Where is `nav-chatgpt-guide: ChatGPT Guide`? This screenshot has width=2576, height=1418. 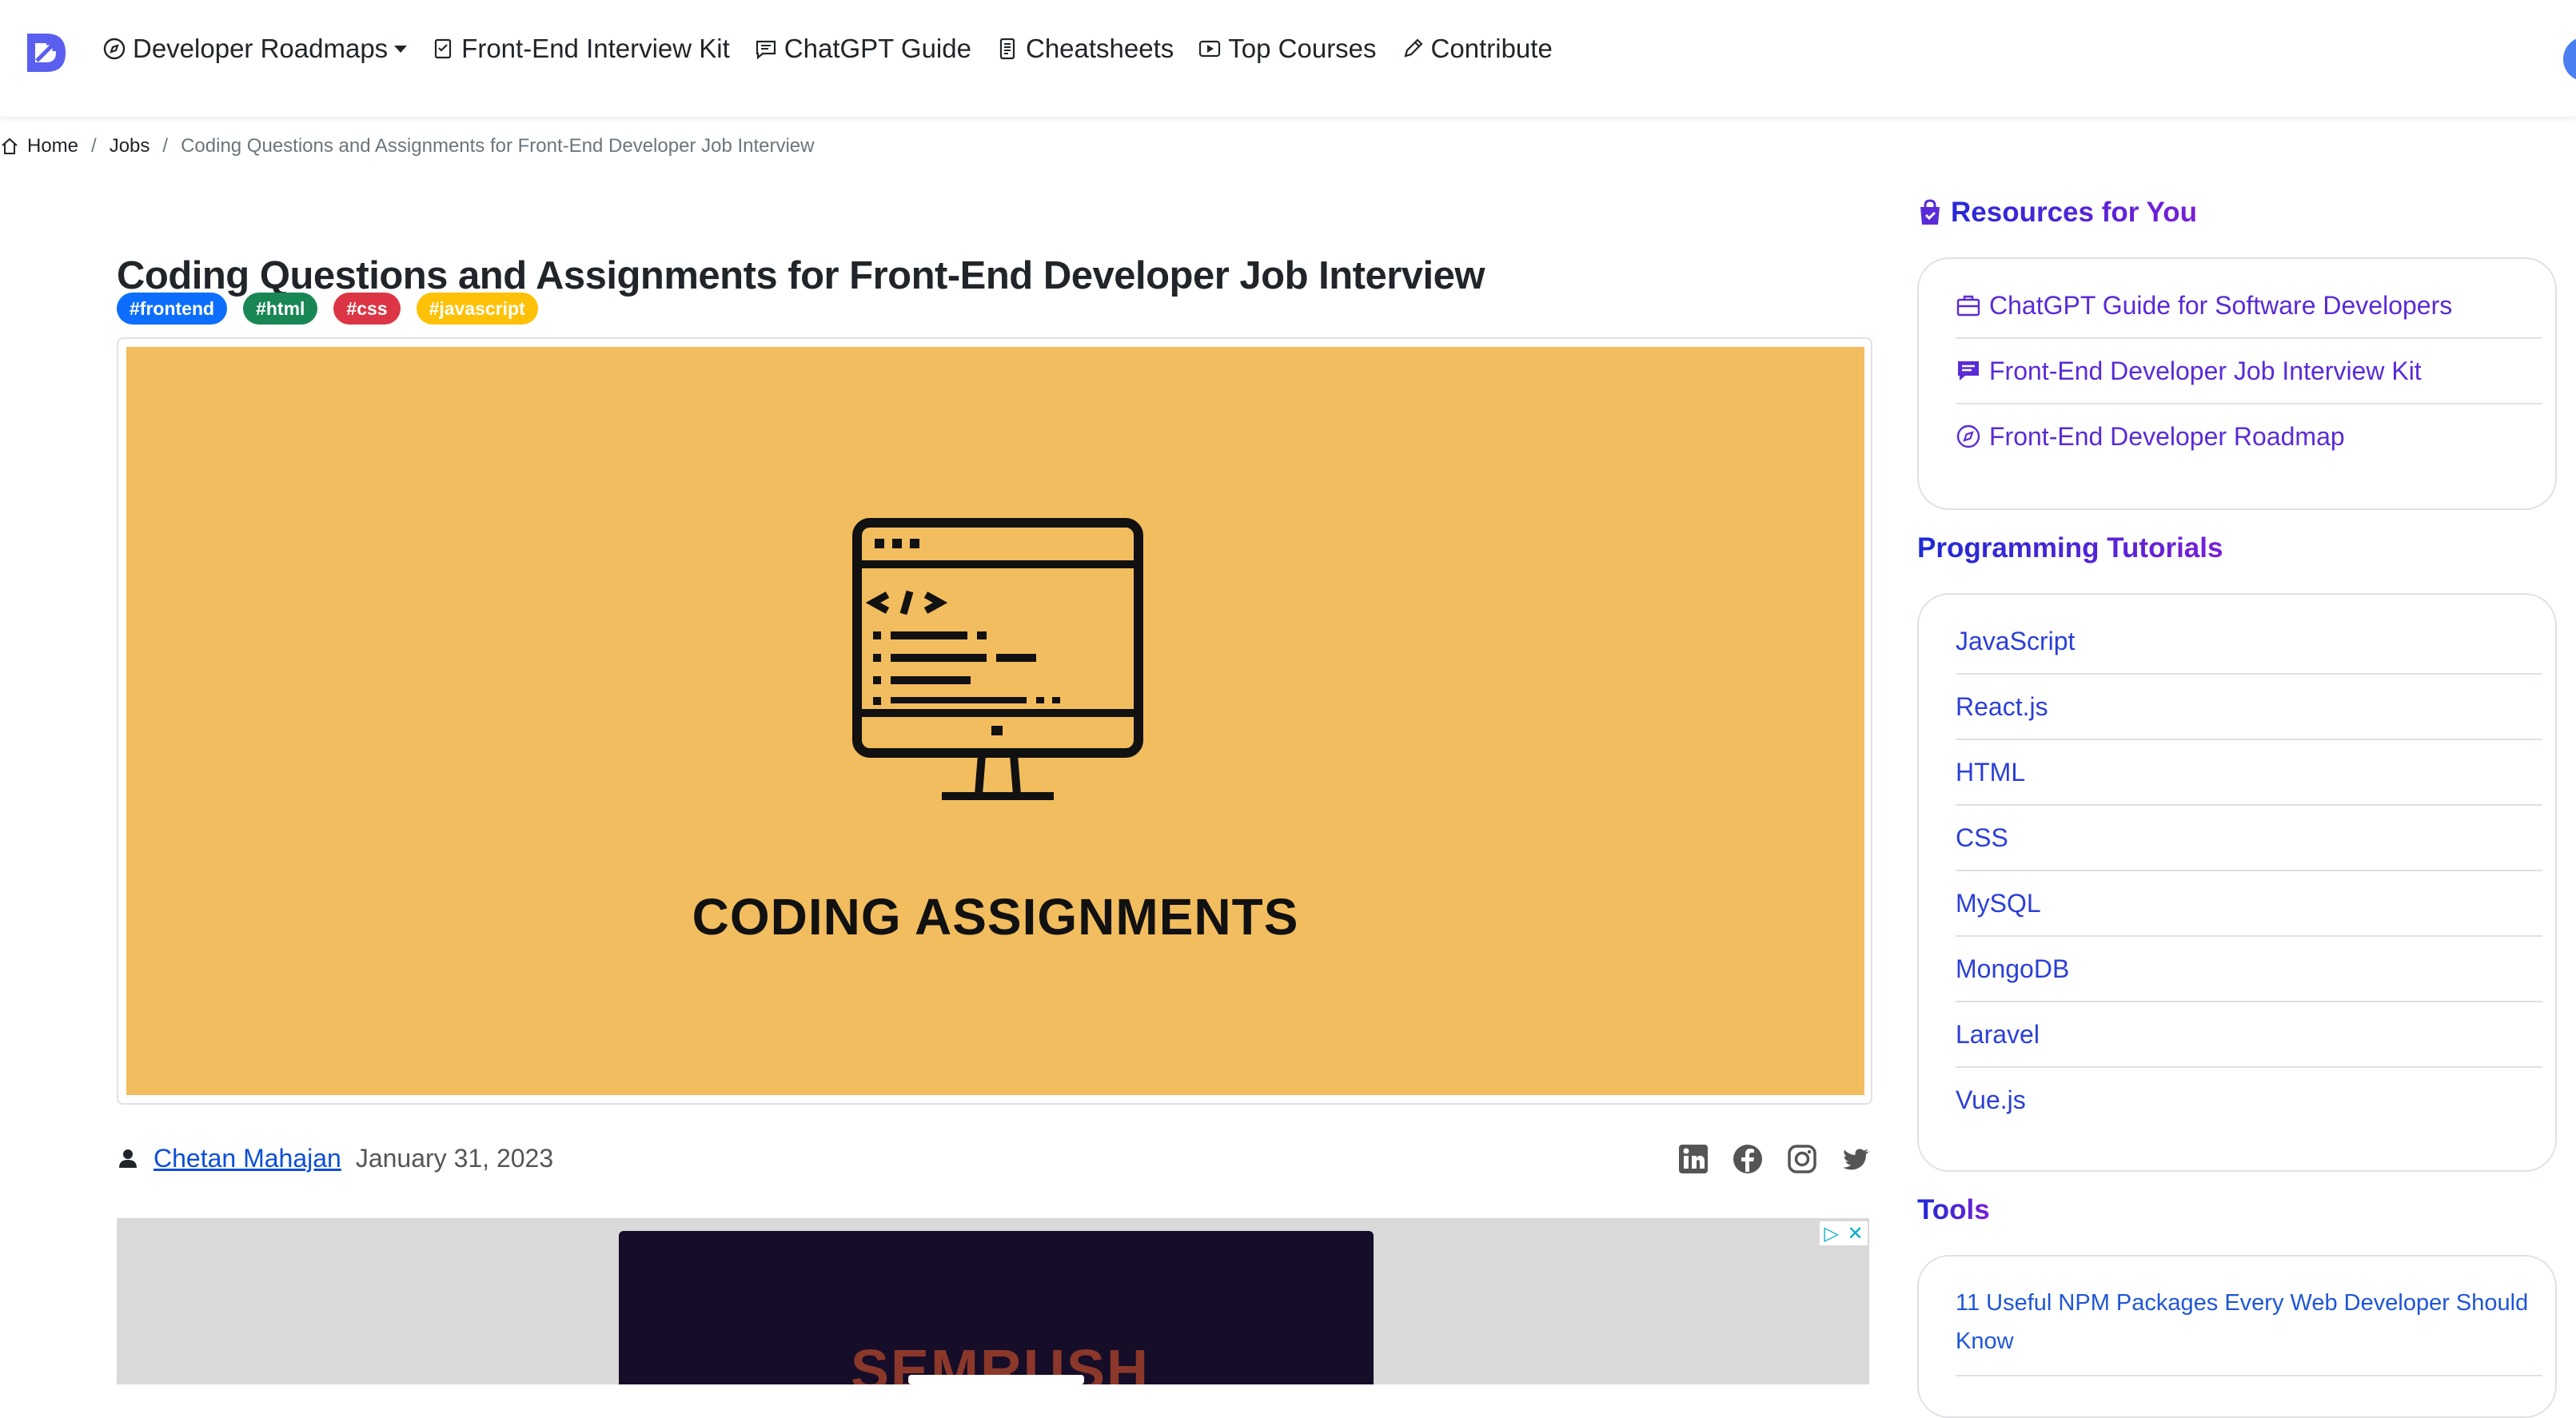
nav-chatgpt-guide: ChatGPT Guide is located at coordinates (863, 49).